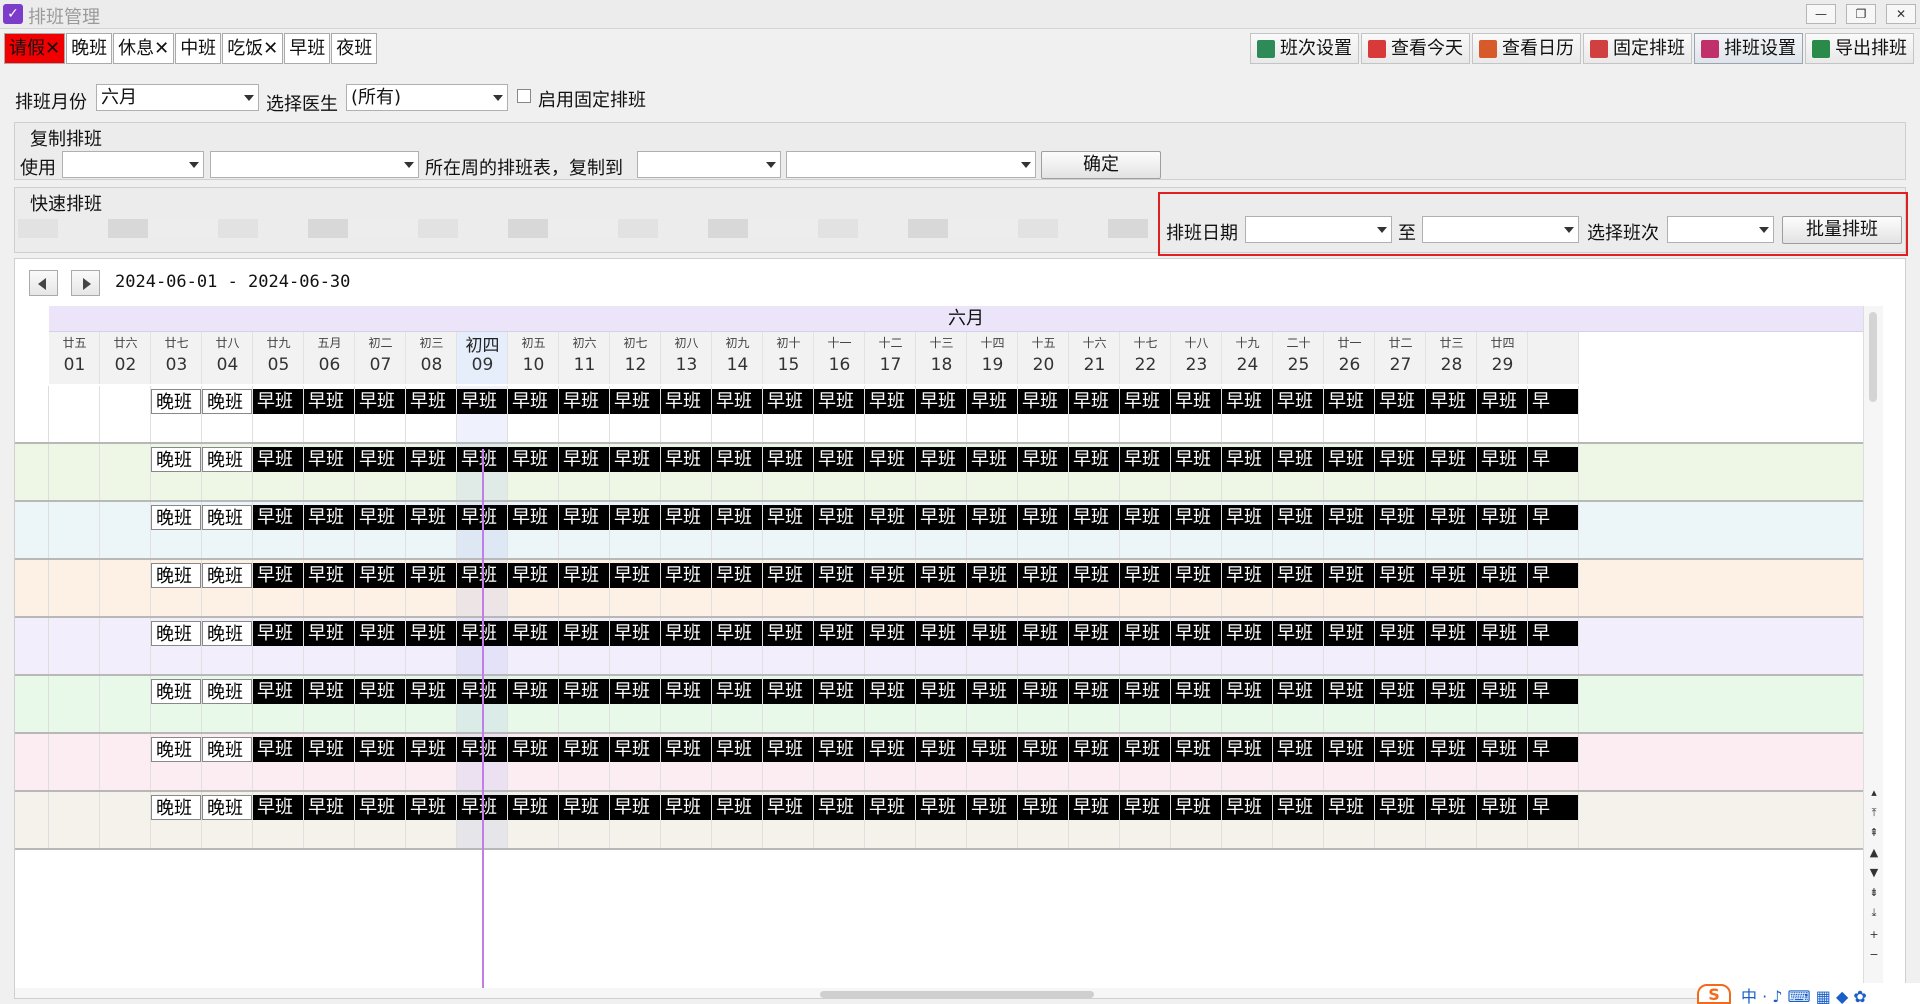  Describe the element at coordinates (890, 365) in the screenshot. I see `day-number: 17` at that location.